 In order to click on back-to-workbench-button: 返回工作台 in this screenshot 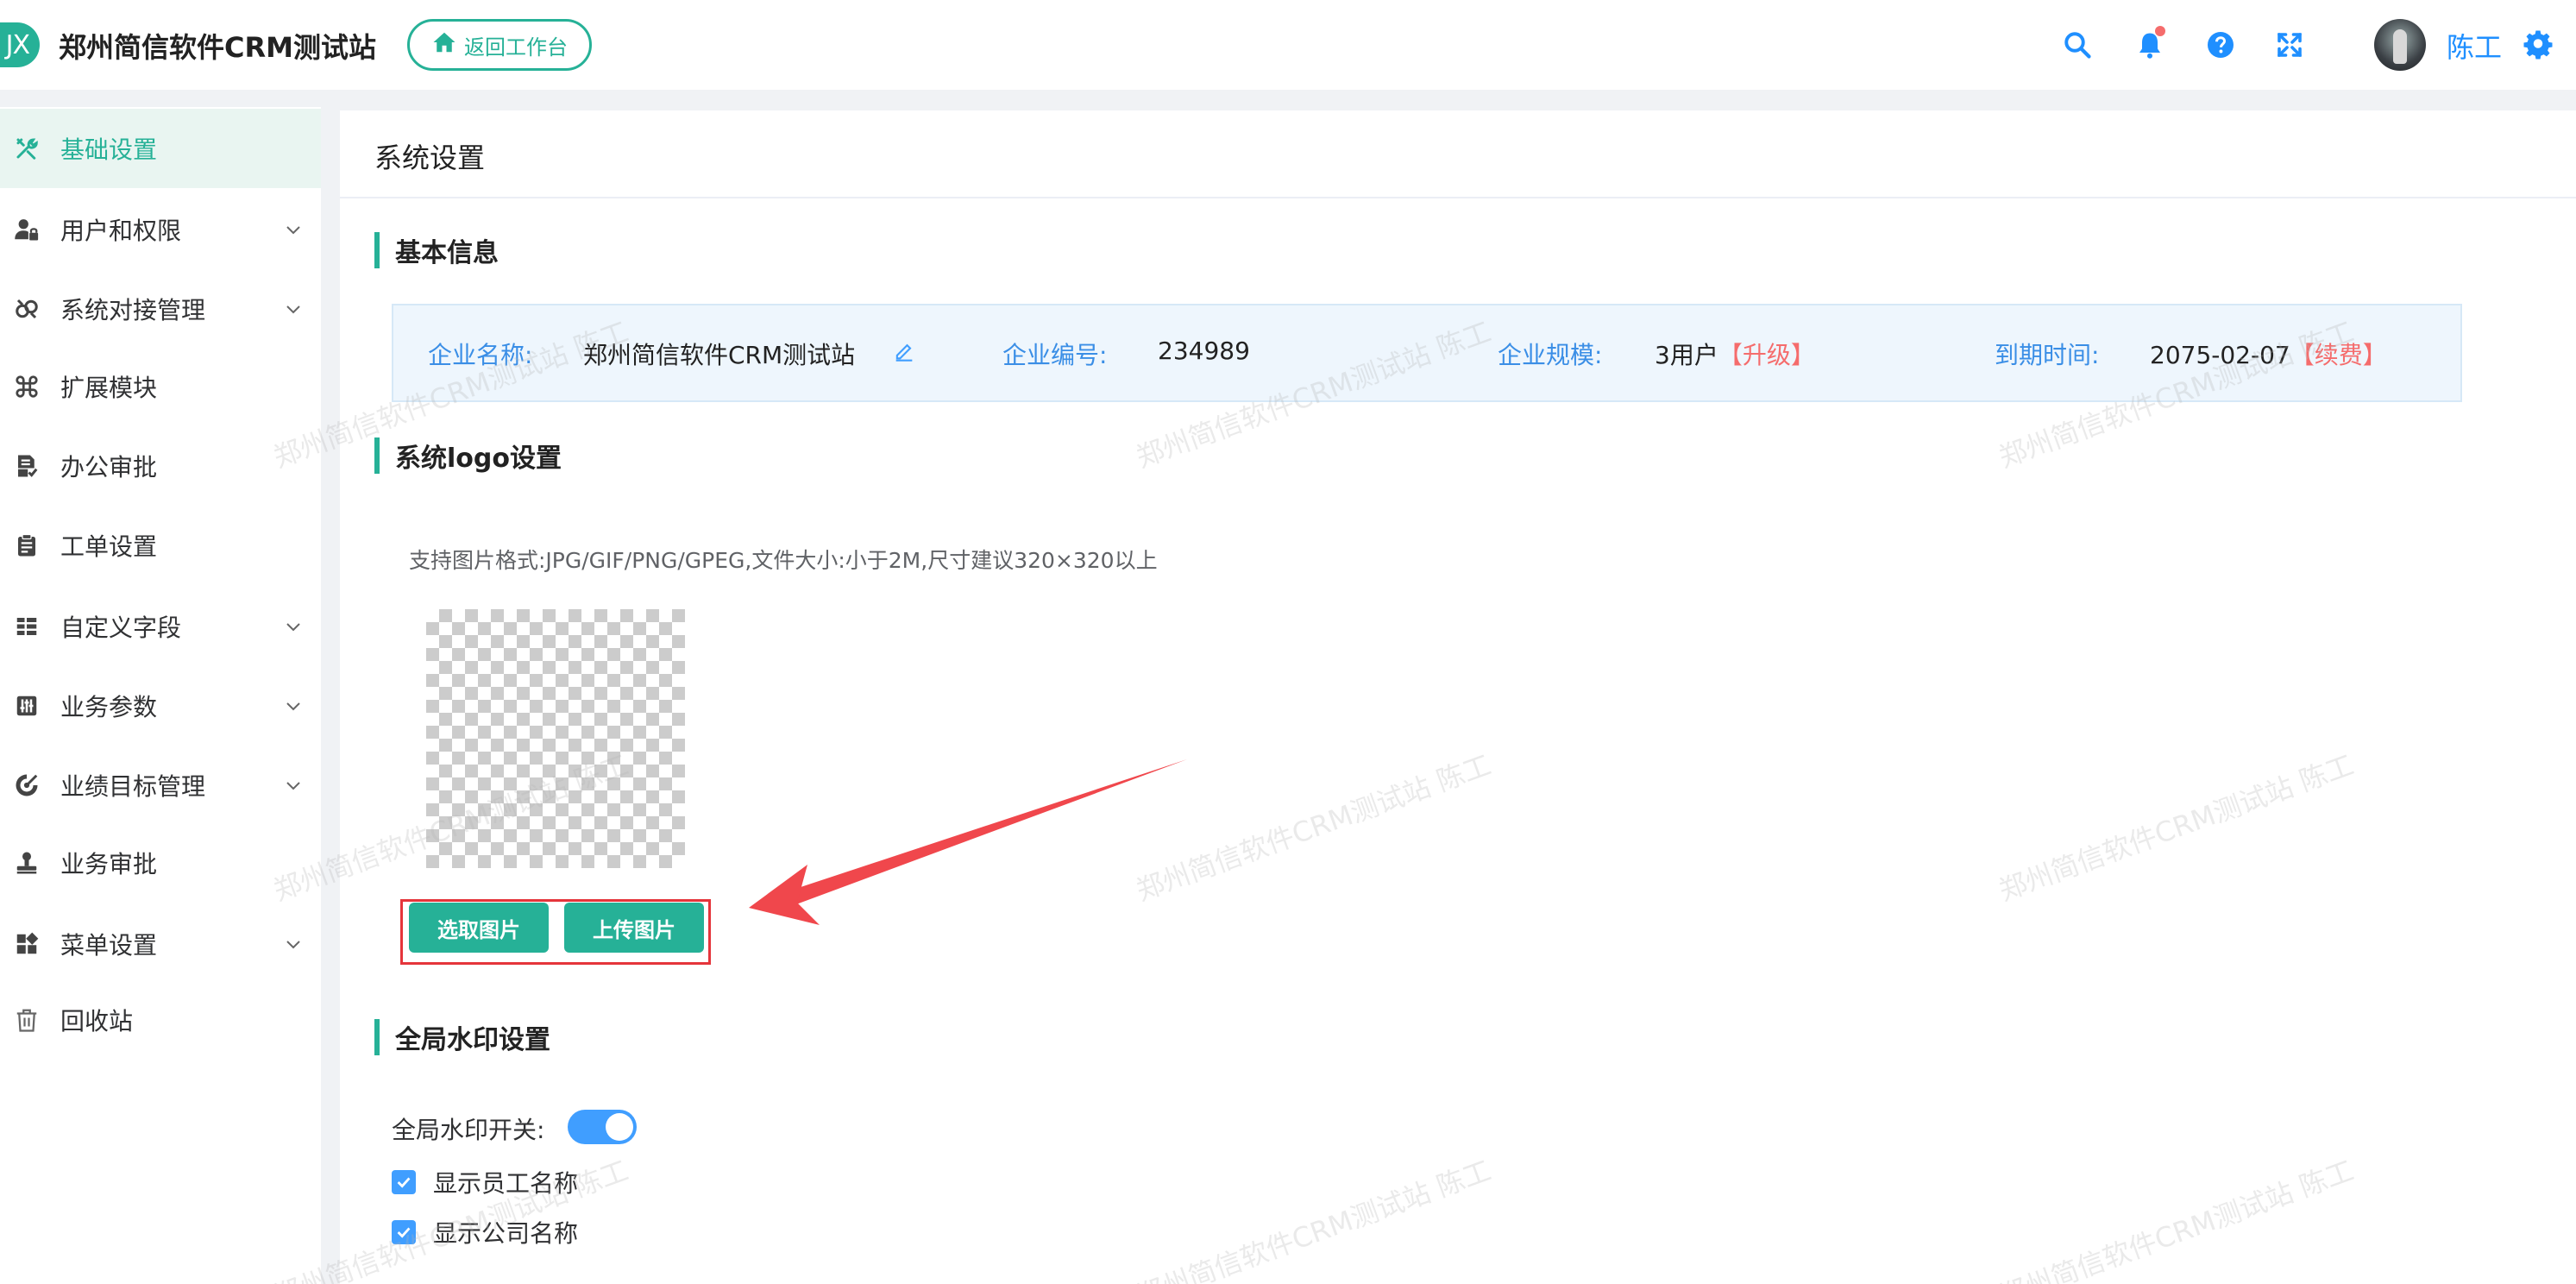, I will do `click(499, 45)`.